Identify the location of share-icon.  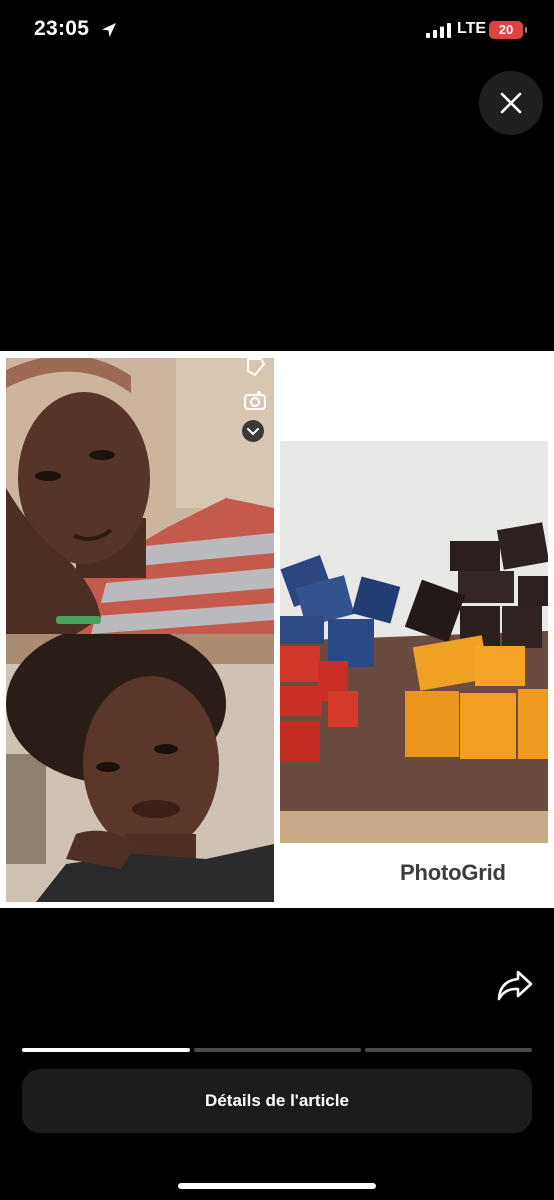
(515, 985).